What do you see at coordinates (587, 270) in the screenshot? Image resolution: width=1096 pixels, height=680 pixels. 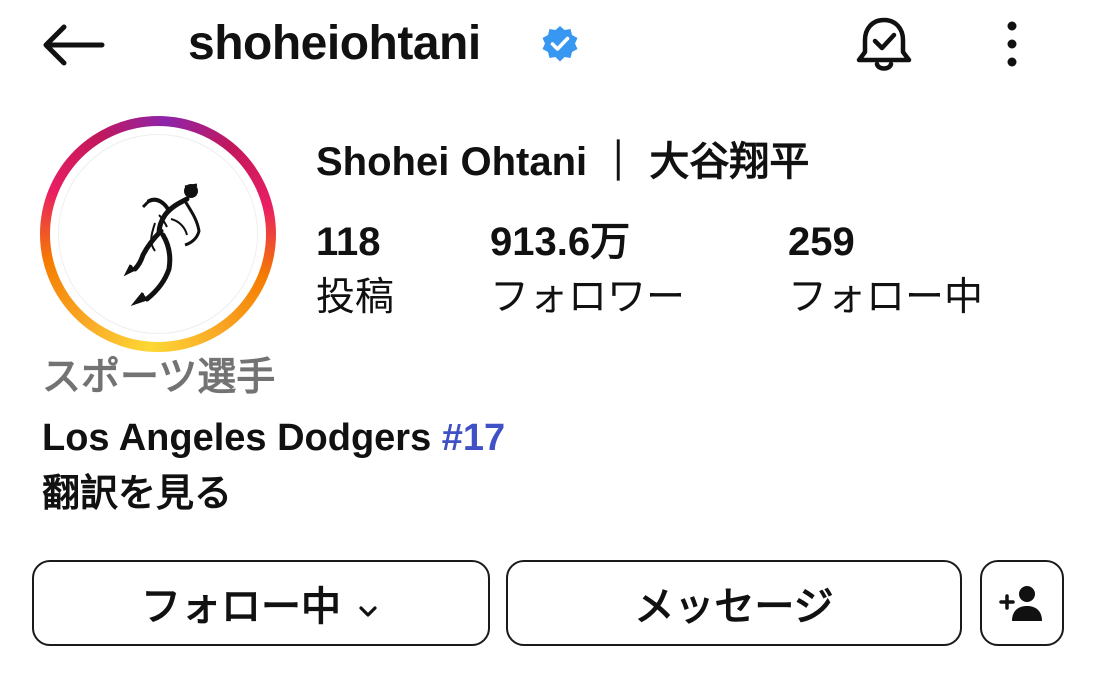 I see `stat-followers: 913.6万 フォロワー` at bounding box center [587, 270].